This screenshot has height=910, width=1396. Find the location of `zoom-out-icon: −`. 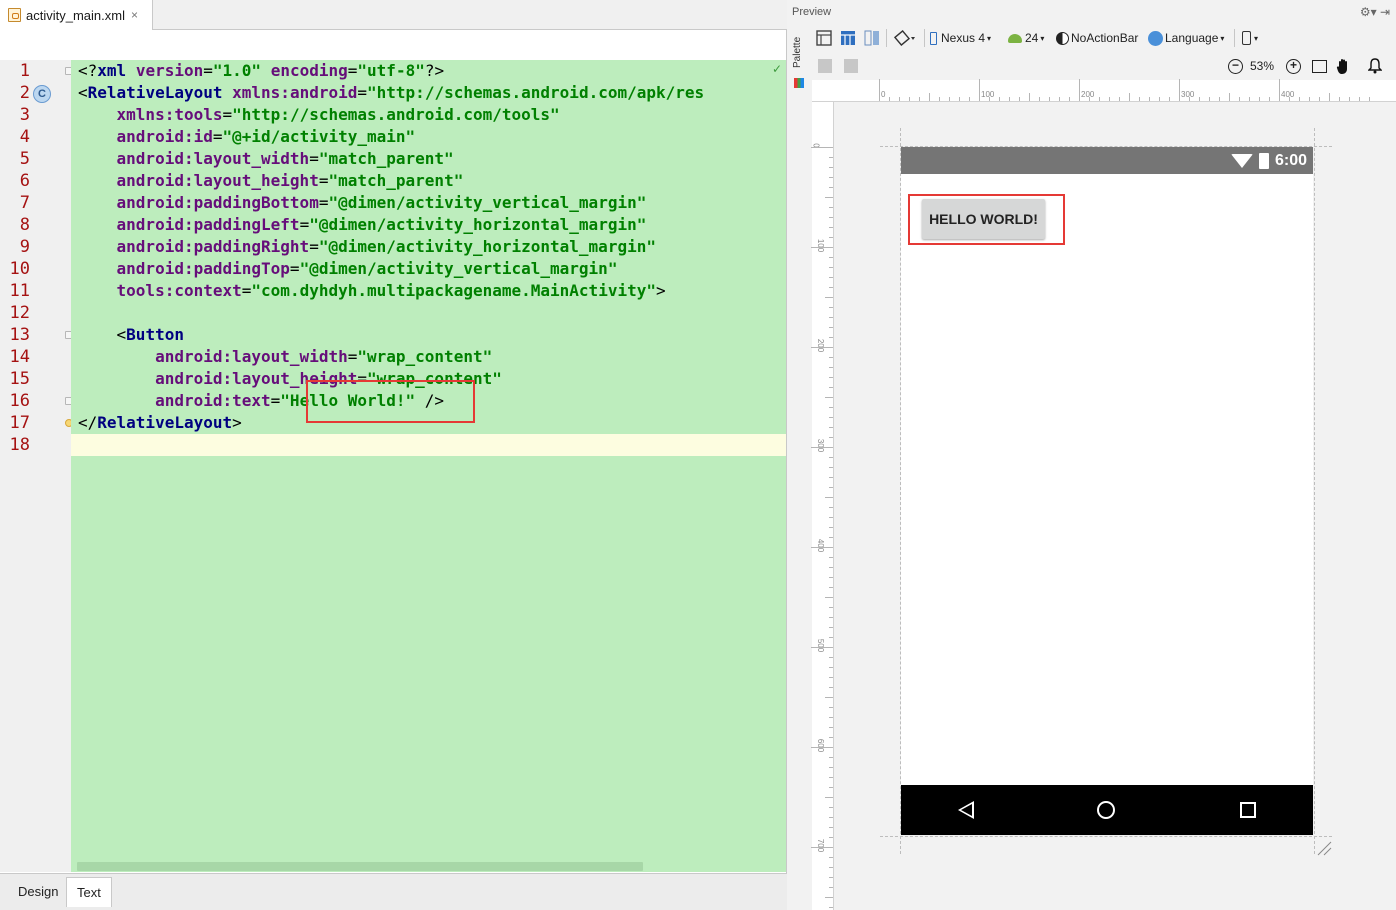

zoom-out-icon: − is located at coordinates (1235, 66).